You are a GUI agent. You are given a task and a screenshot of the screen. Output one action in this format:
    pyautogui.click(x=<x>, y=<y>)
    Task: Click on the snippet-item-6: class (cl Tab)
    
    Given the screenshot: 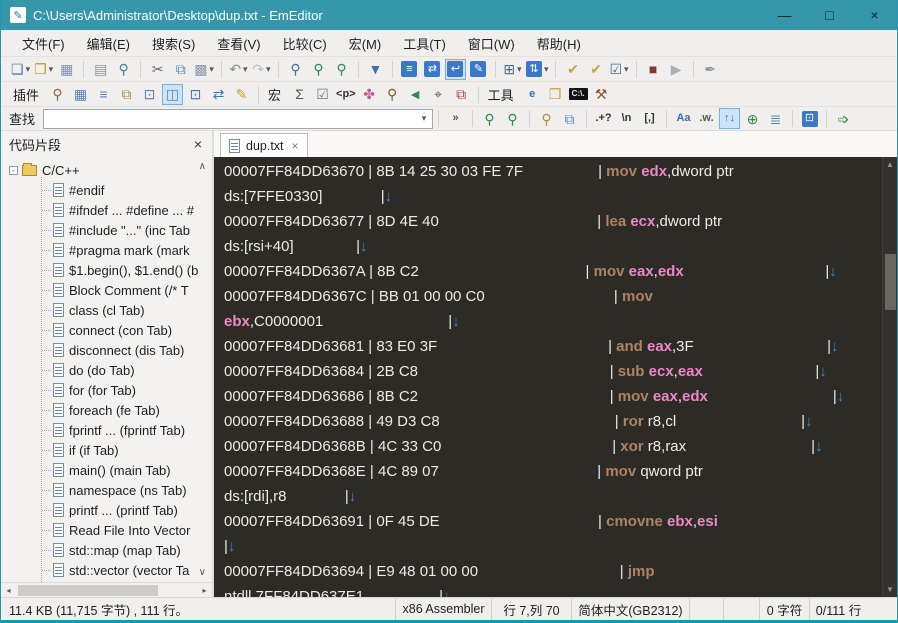 What is the action you would take?
    pyautogui.click(x=106, y=310)
    